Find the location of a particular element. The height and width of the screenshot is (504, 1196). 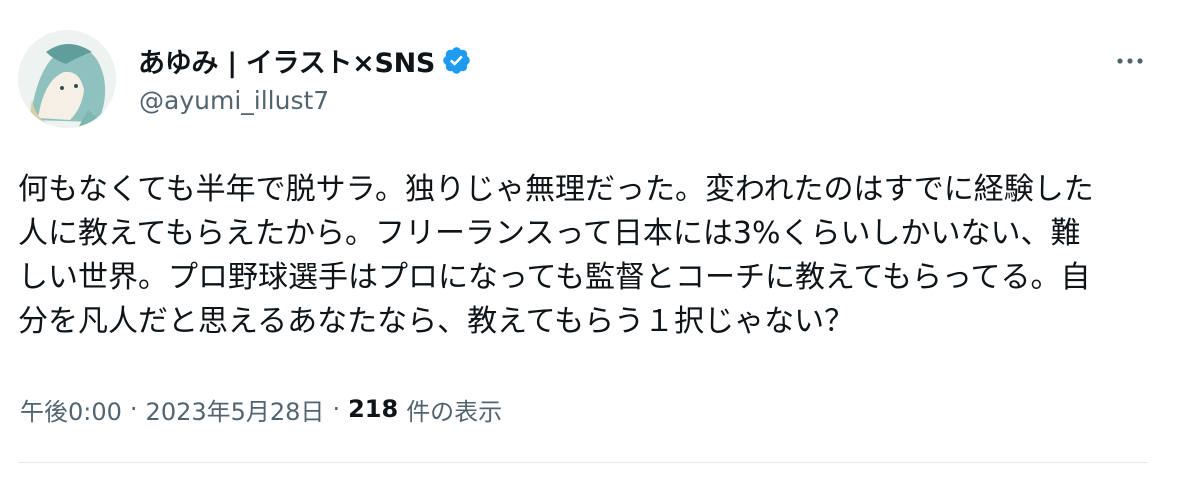

avatar-illustration is located at coordinates (67, 79).